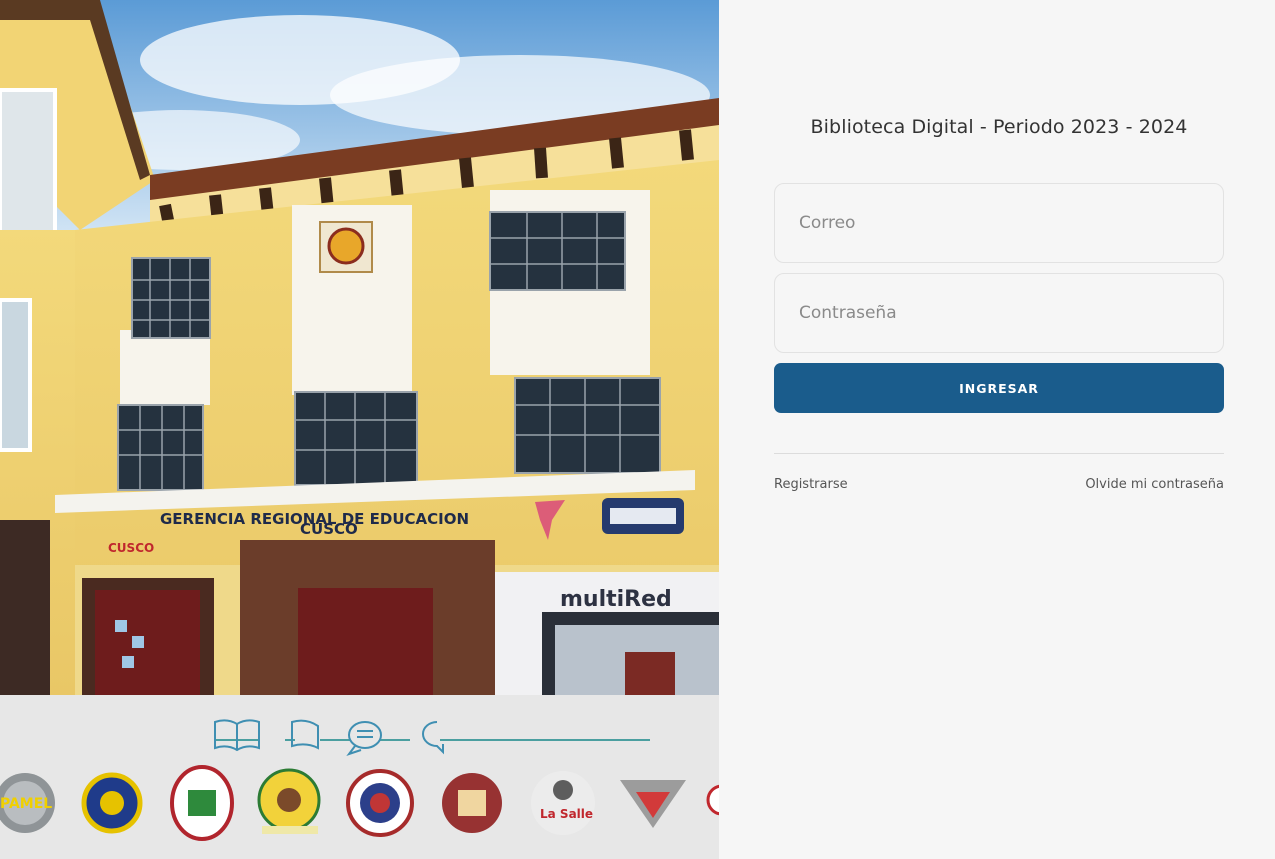 This screenshot has width=1275, height=859. Describe the element at coordinates (1154, 484) in the screenshot. I see `forgot-password-link: Olvide mi contraseña` at that location.